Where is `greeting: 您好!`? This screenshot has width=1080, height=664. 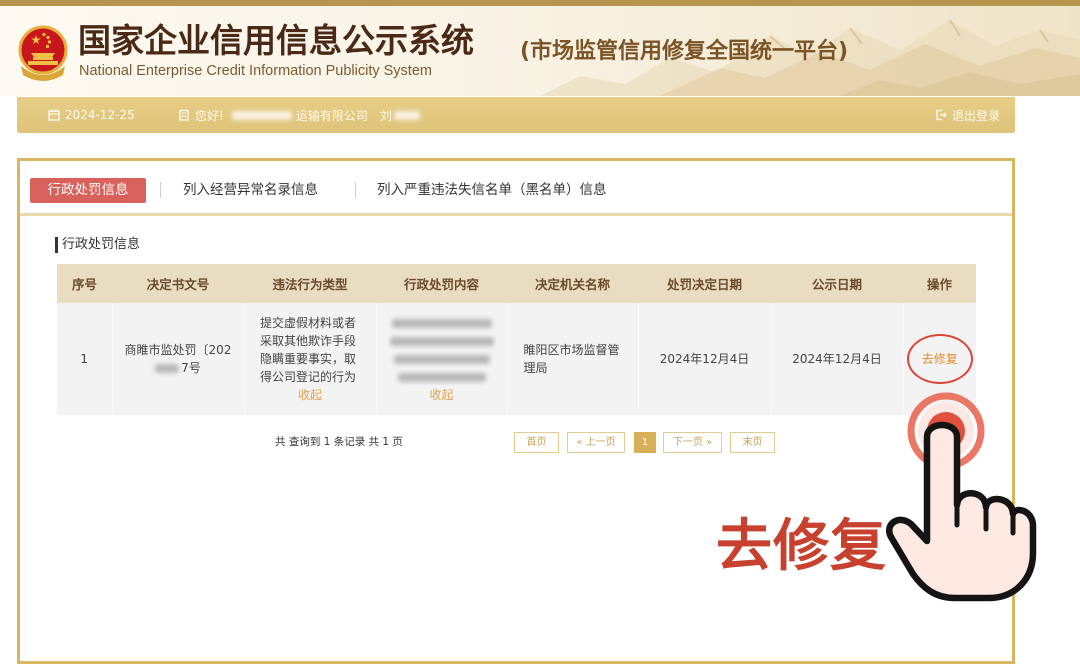
greeting: 您好! is located at coordinates (209, 115).